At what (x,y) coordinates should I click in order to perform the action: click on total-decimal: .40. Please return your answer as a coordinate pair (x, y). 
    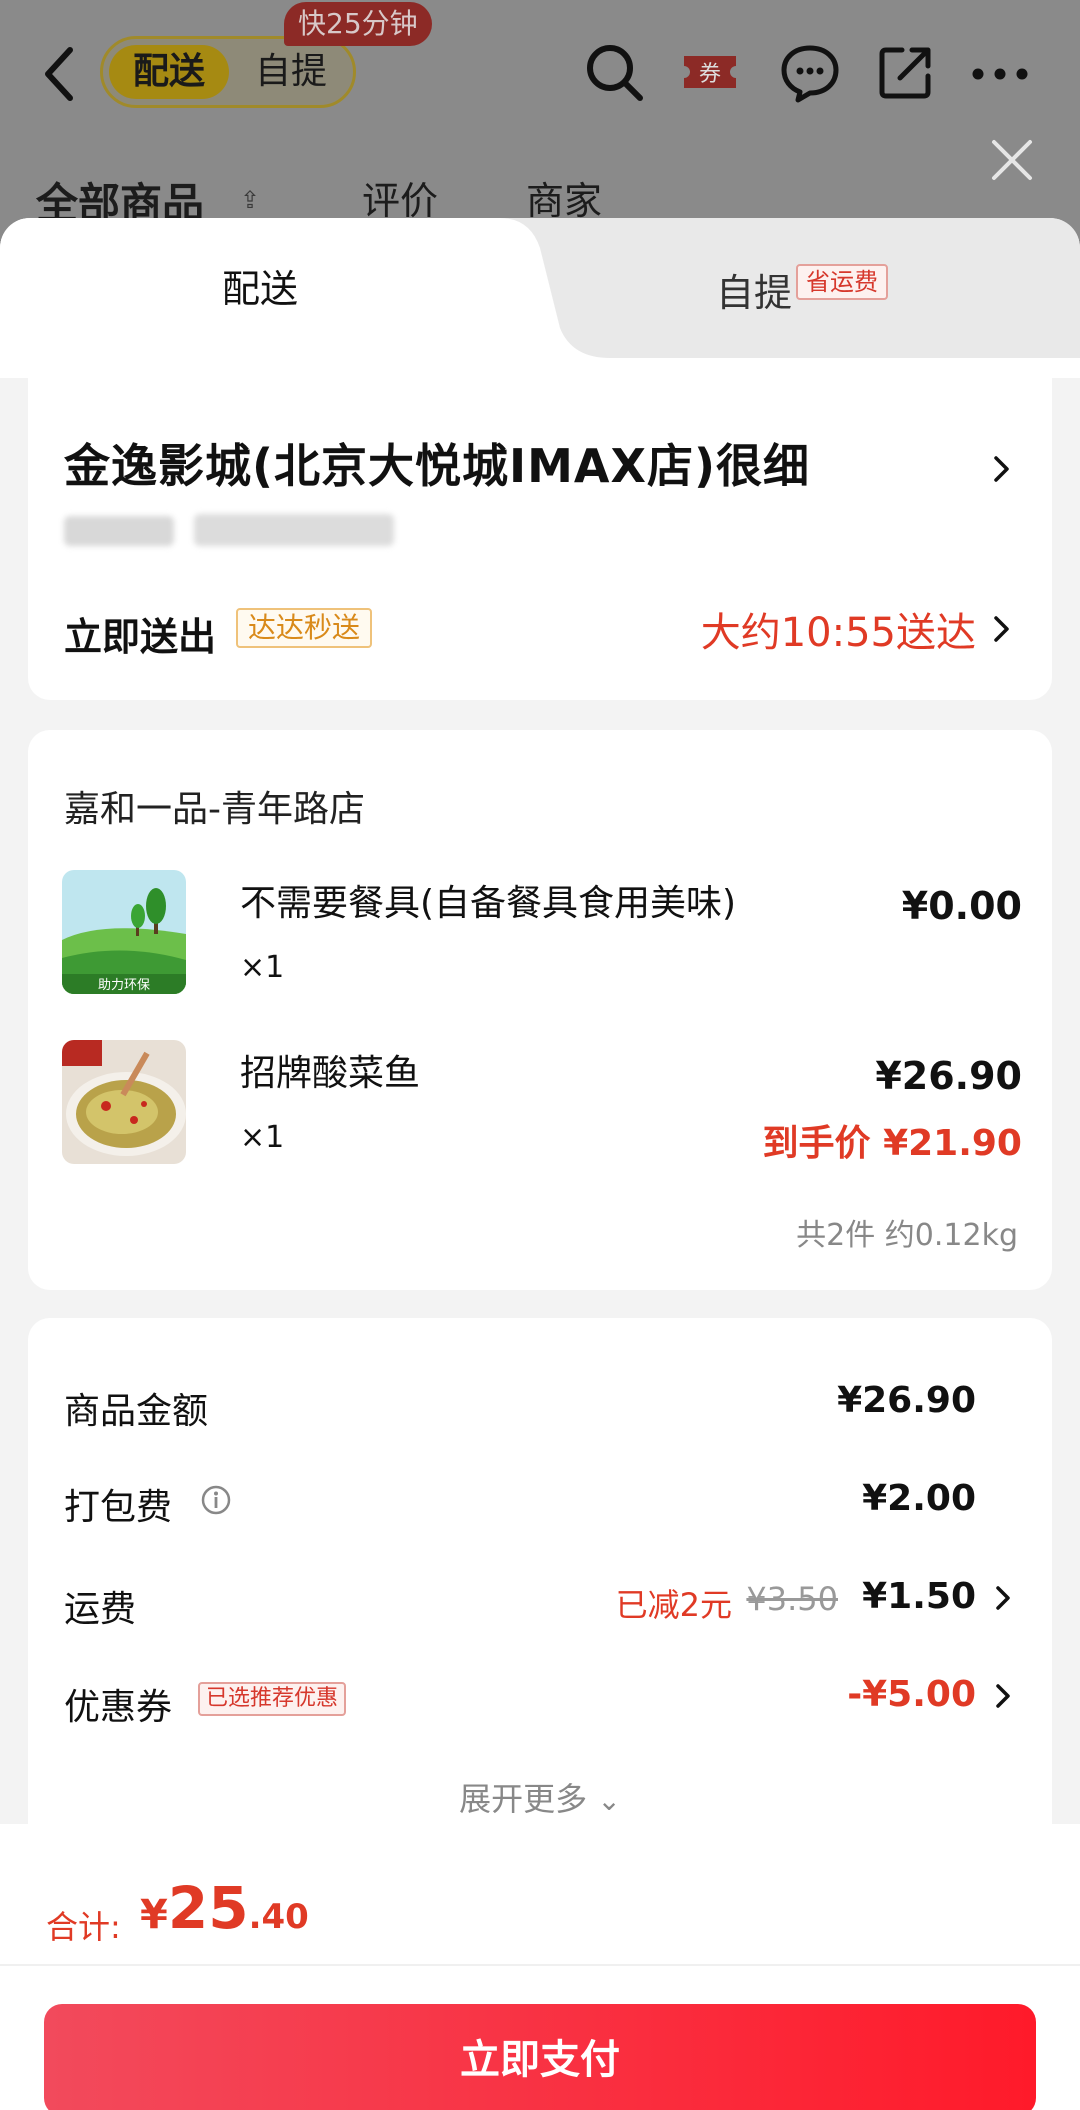
    Looking at the image, I should click on (278, 1917).